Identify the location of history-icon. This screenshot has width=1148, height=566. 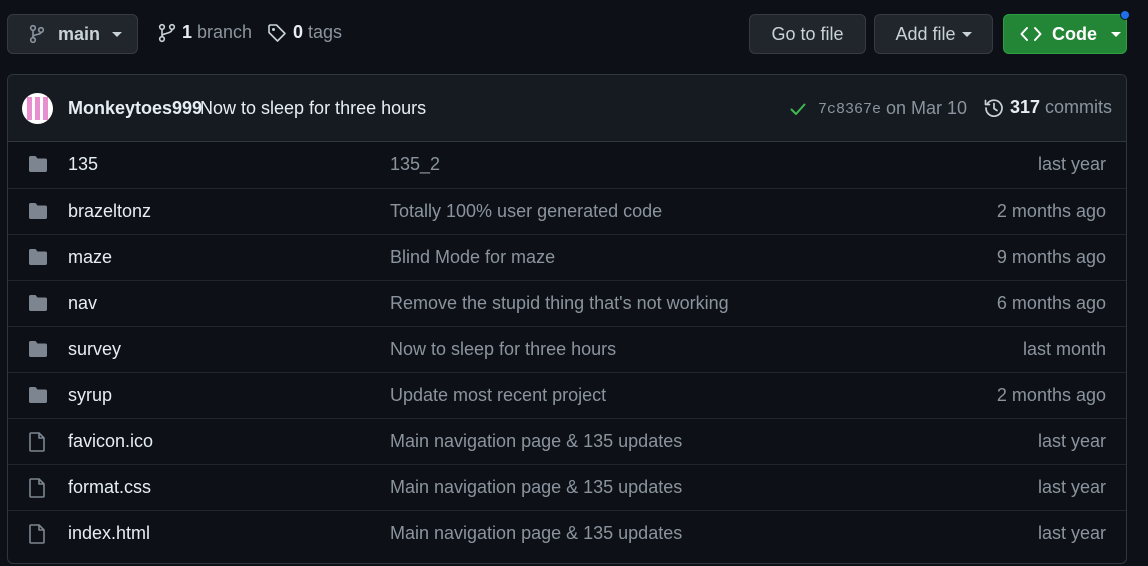
(993, 107).